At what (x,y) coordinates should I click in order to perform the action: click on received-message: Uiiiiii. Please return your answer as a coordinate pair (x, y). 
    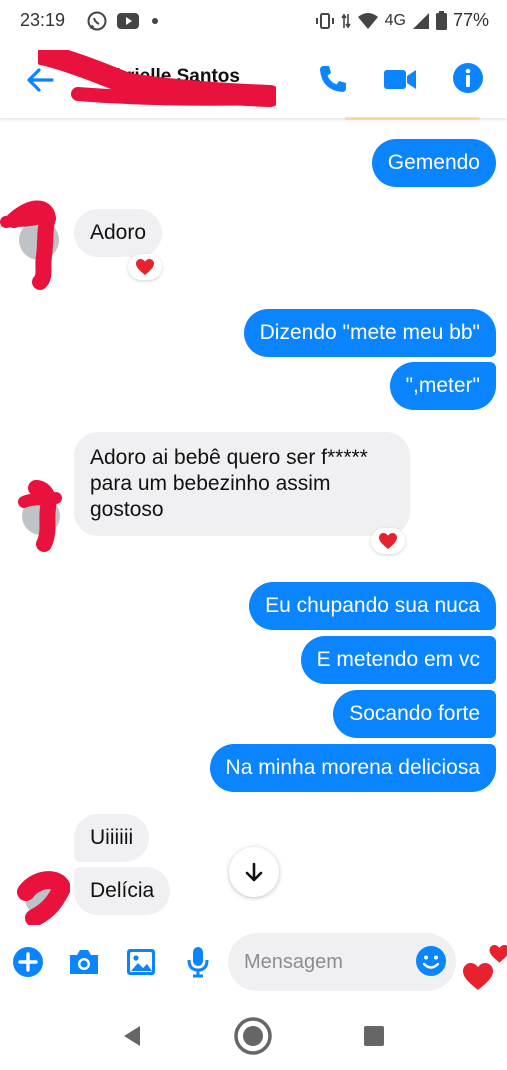
    Looking at the image, I should click on (112, 838).